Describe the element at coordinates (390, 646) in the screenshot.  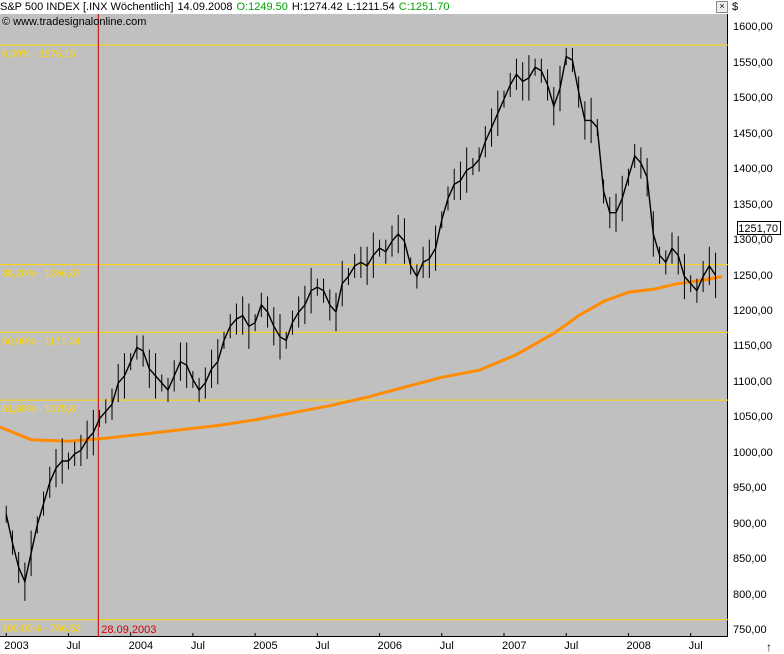
I see `x-tick-label: 2006` at that location.